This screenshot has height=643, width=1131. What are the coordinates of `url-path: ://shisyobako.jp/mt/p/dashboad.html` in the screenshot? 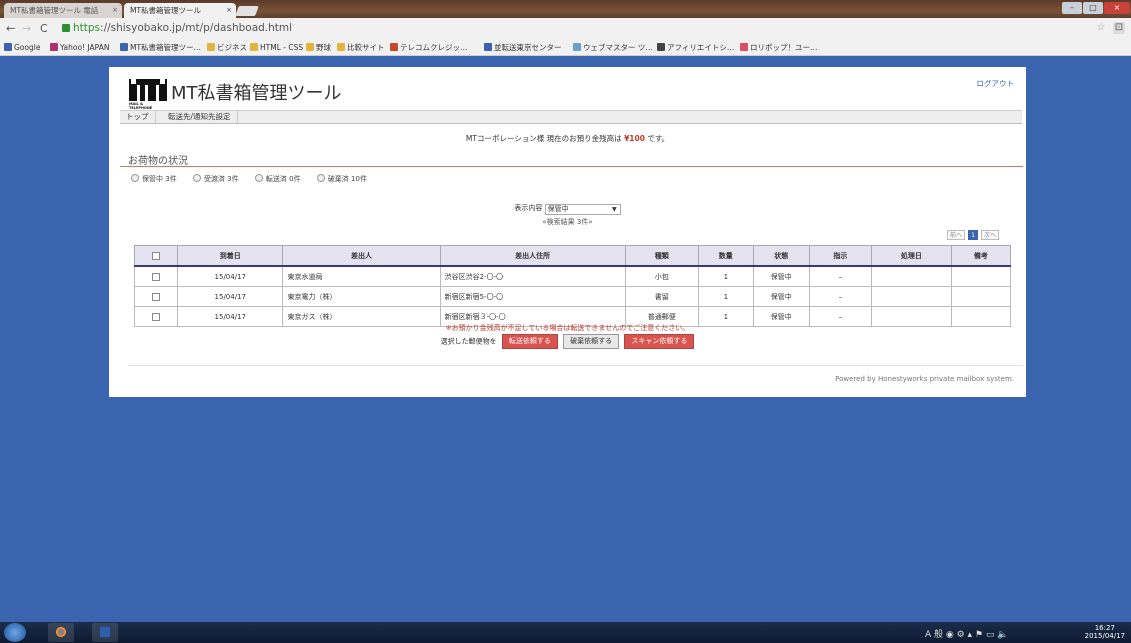 It's located at (196, 28).